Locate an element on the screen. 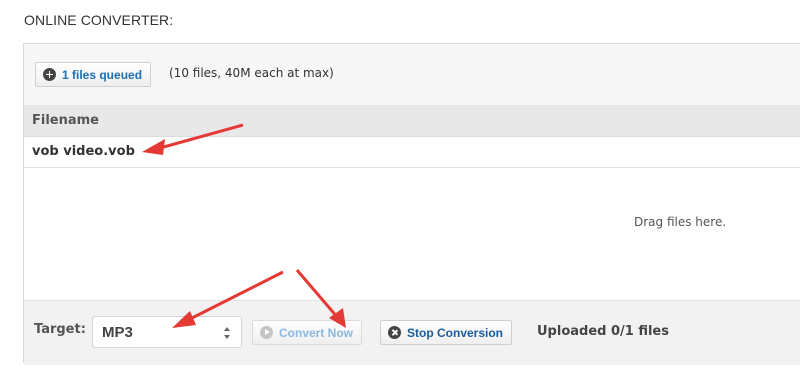 This screenshot has width=800, height=374. select-updown-icon is located at coordinates (227, 333).